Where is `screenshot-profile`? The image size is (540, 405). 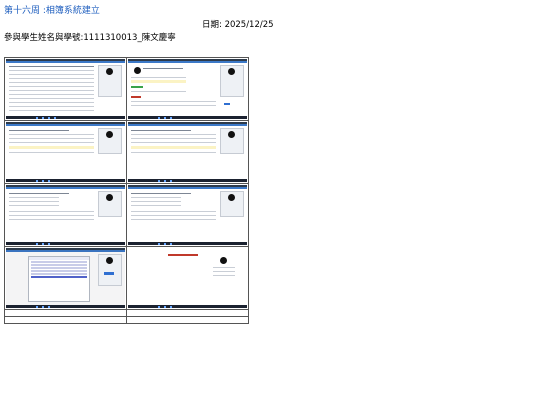 screenshot-profile is located at coordinates (187, 278).